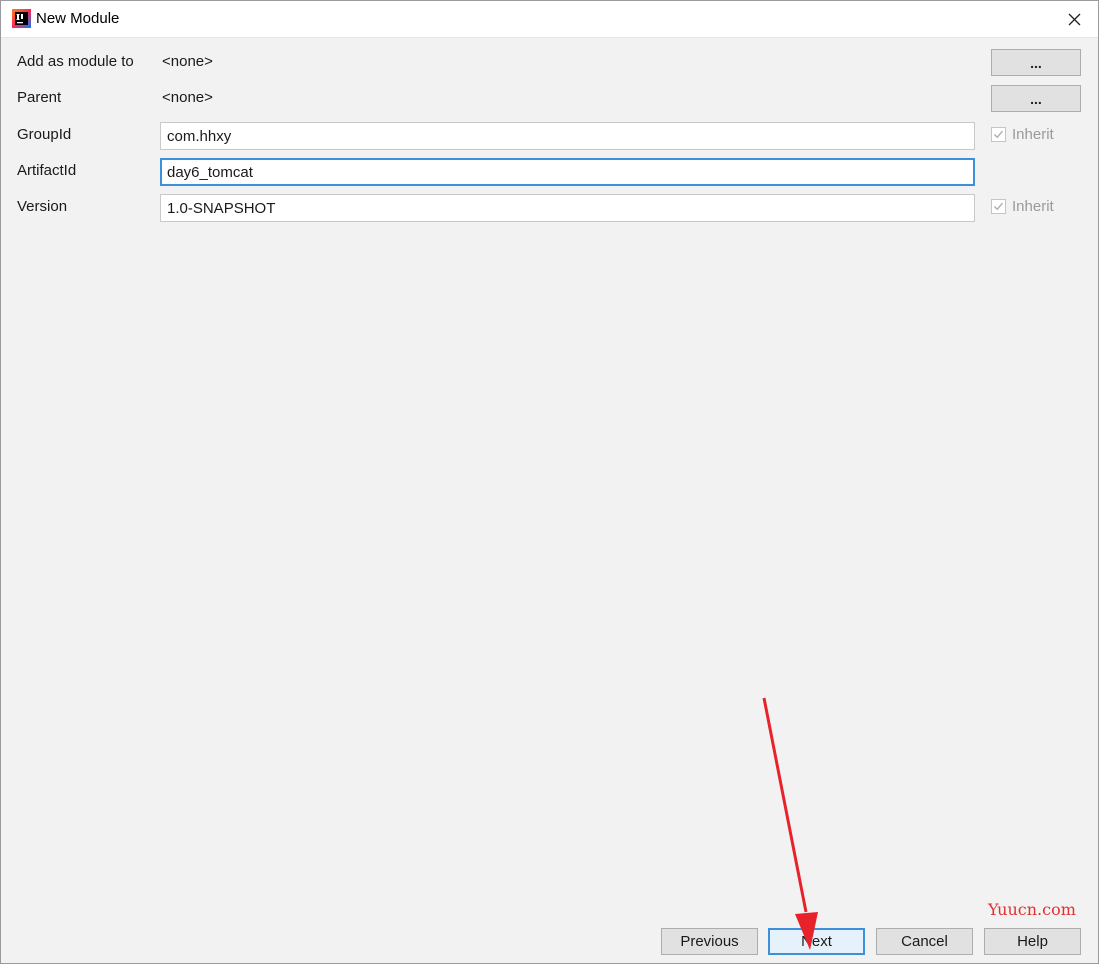 Image resolution: width=1099 pixels, height=964 pixels. I want to click on cancel-button: Cancel, so click(924, 941).